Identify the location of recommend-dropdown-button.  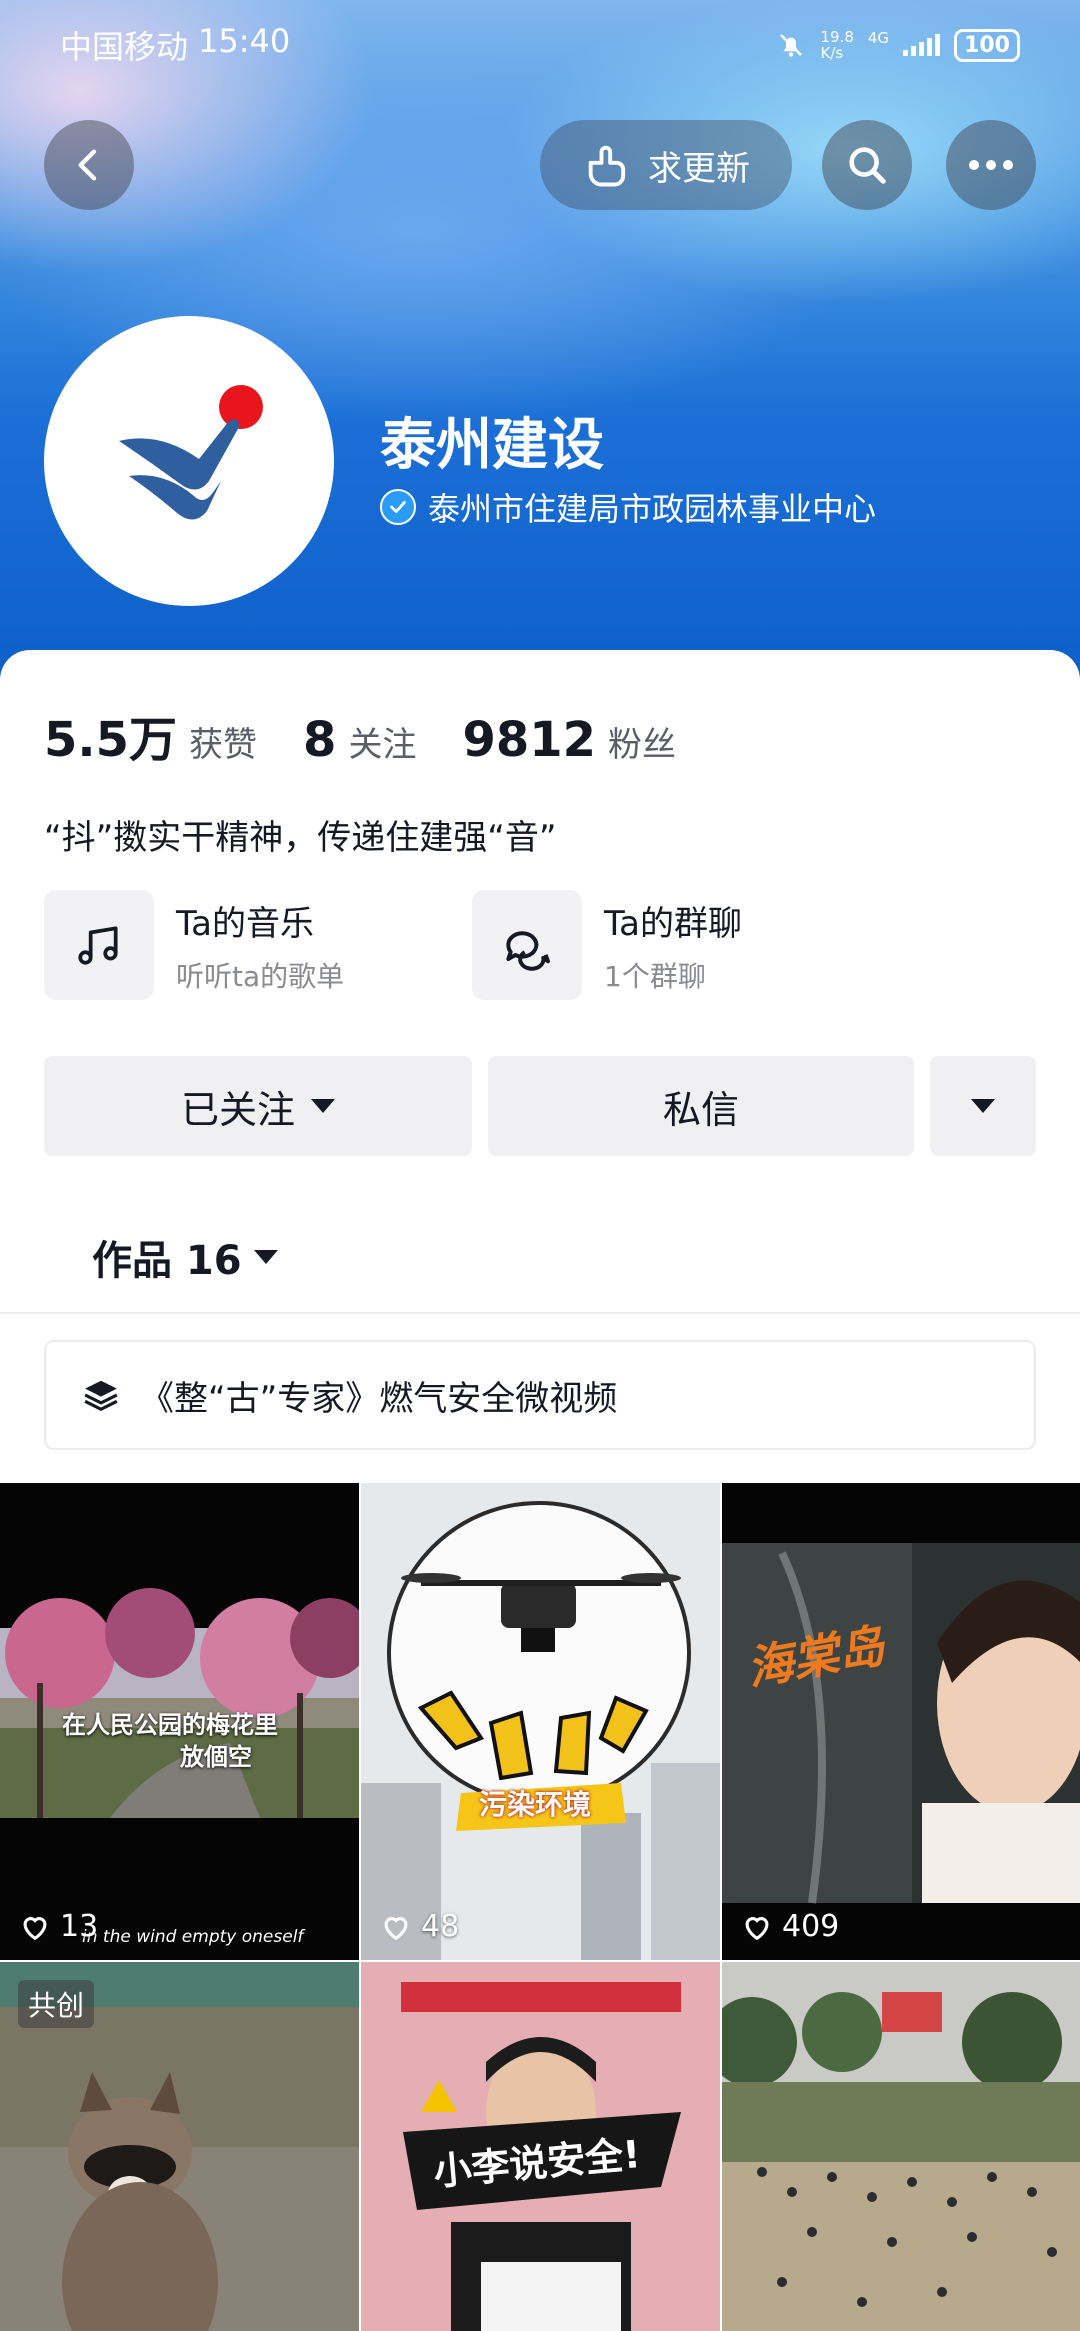
(983, 1106).